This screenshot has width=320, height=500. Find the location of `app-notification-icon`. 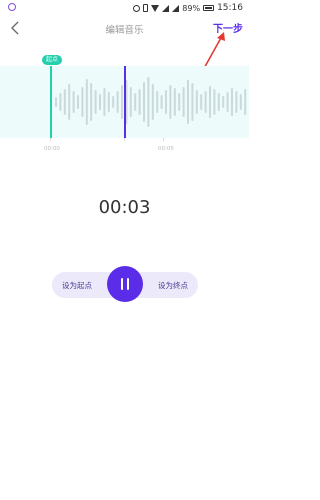

app-notification-icon is located at coordinates (12, 7).